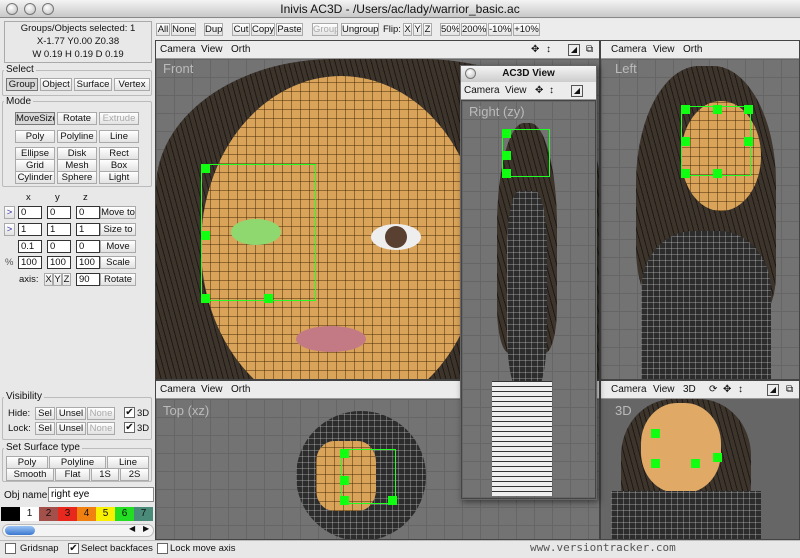  Describe the element at coordinates (539, 91) in the screenshot. I see `floating-pan-icon: ✥` at that location.